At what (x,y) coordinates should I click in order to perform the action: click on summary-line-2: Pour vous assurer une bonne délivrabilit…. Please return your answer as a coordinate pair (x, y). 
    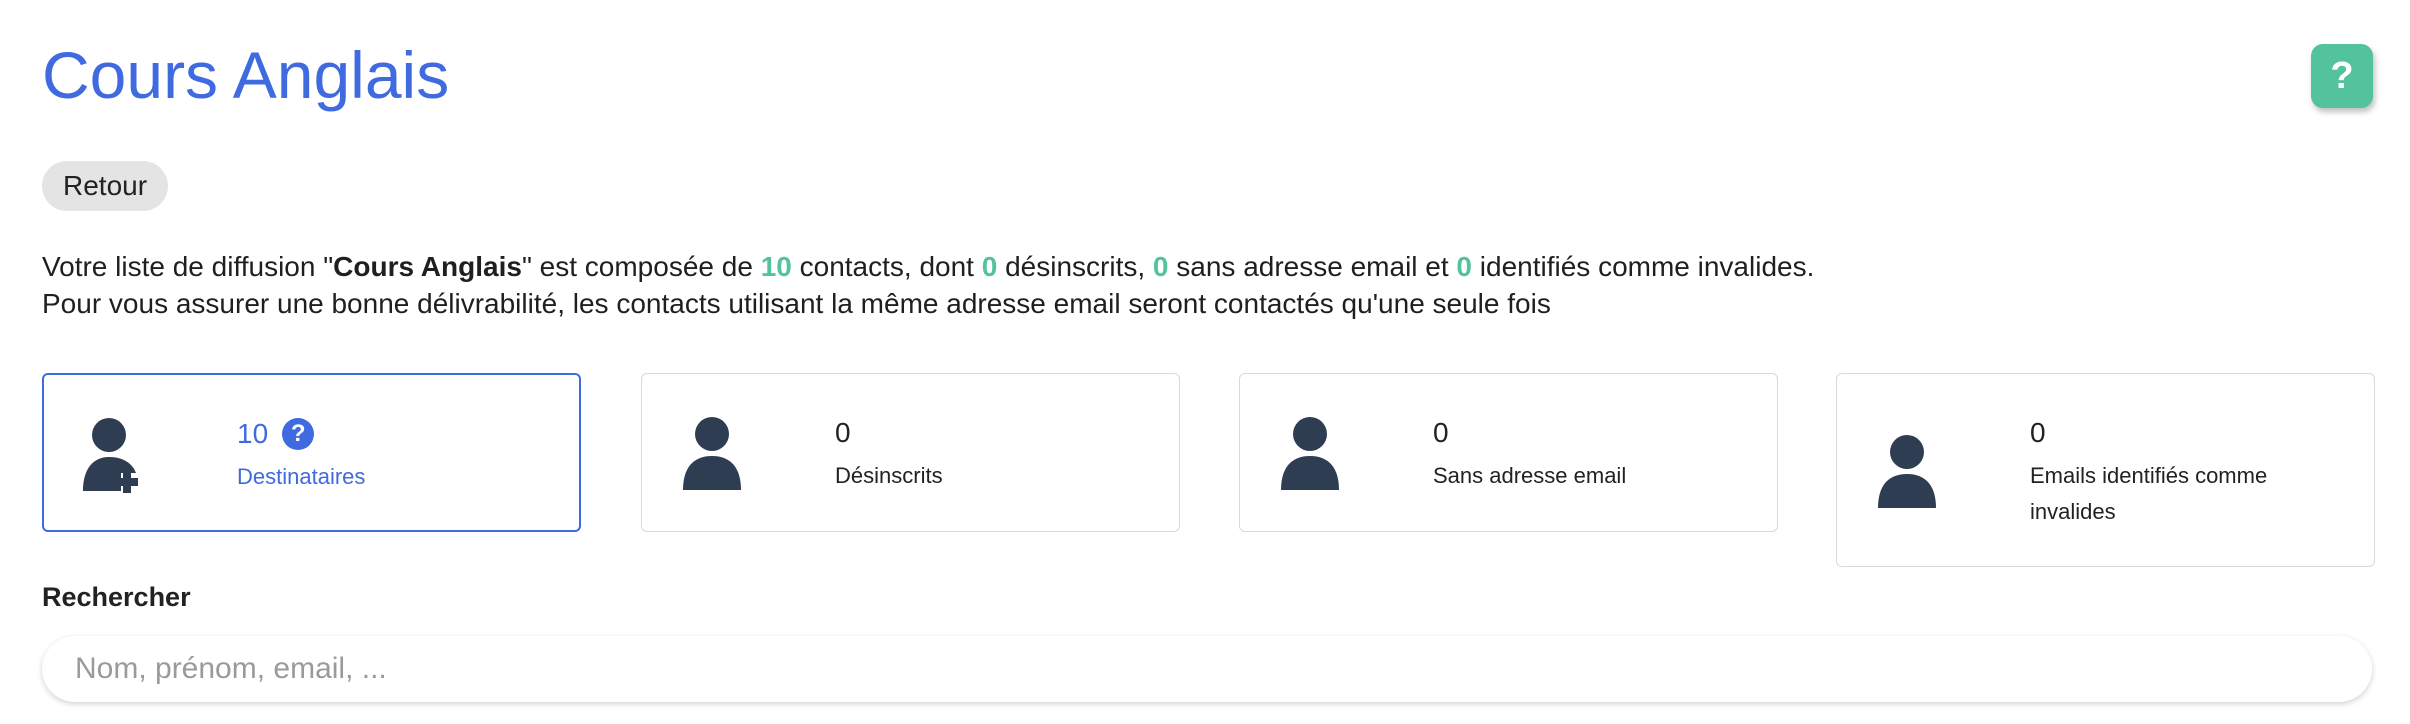
    Looking at the image, I should click on (796, 303).